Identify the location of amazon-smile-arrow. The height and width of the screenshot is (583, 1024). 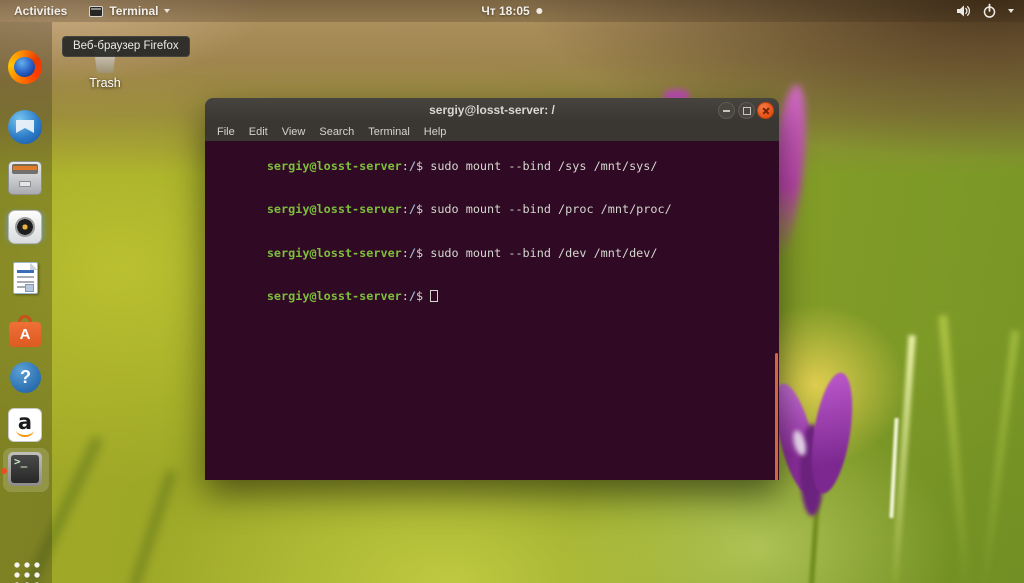
(25, 433).